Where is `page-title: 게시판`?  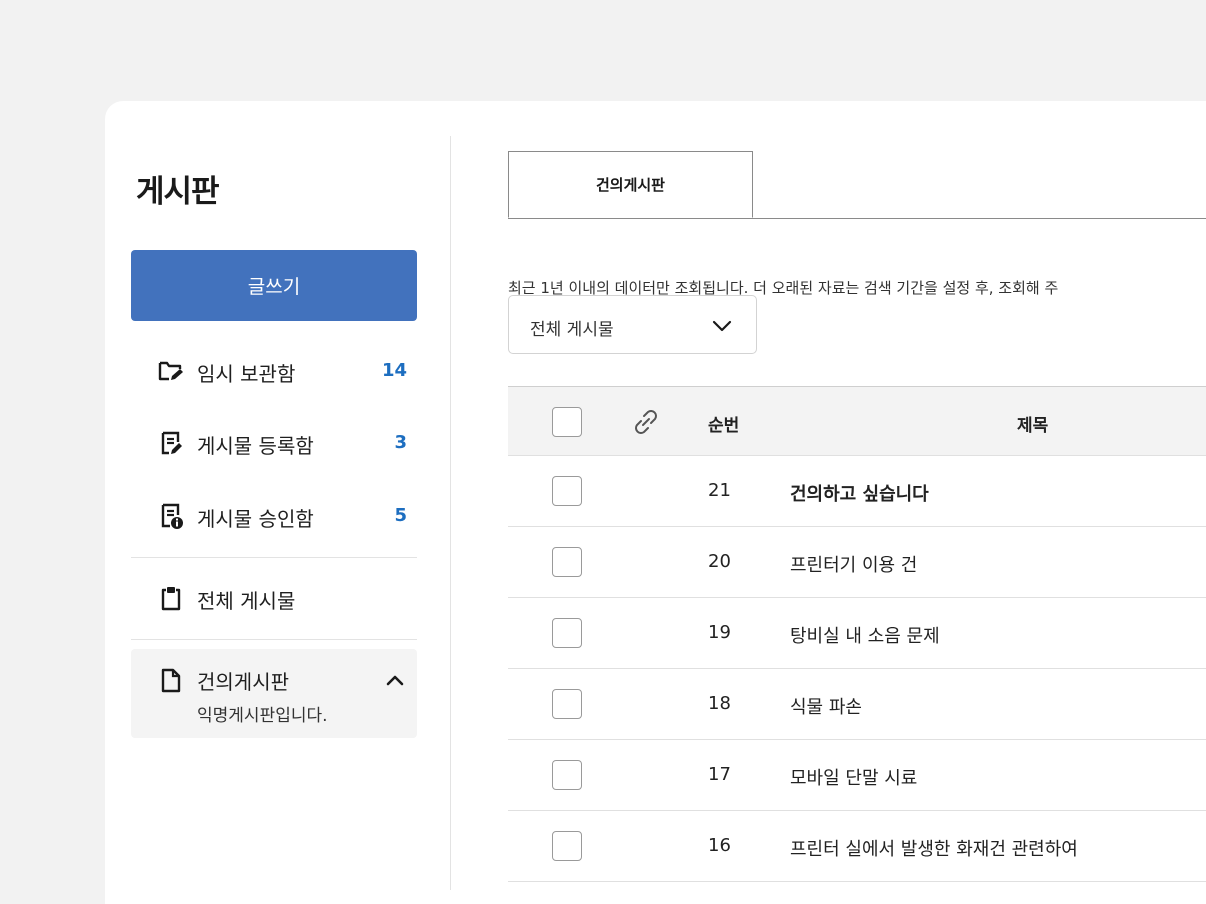 page-title: 게시판 is located at coordinates (178, 192).